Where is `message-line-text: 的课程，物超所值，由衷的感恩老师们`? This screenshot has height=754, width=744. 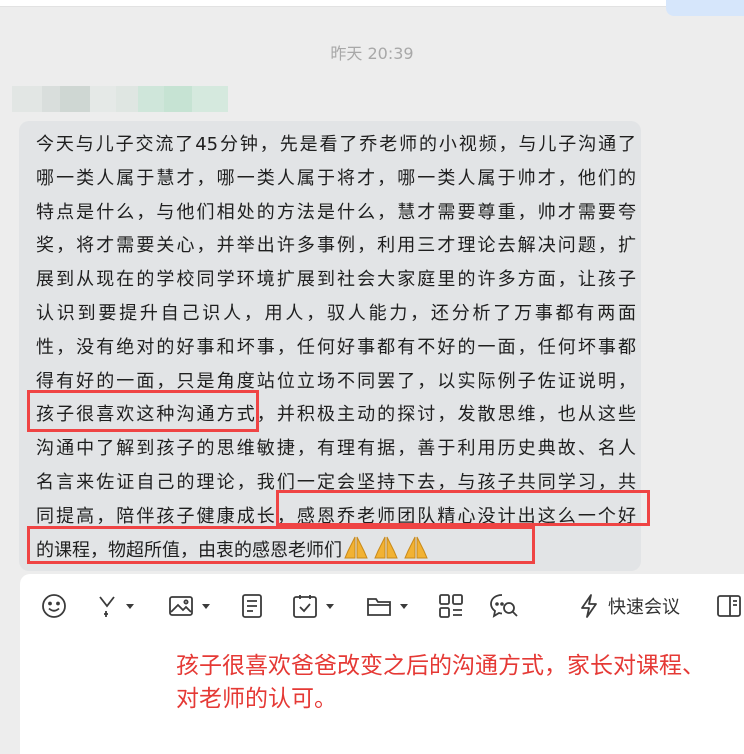
message-line-text: 的课程，物超所值，由衷的感恩老师们 is located at coordinates (189, 550).